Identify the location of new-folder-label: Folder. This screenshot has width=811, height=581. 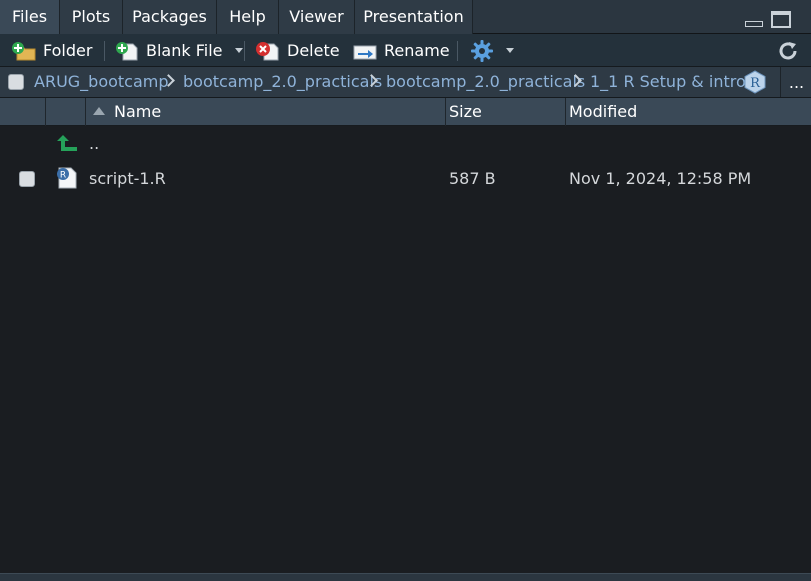
(68, 50).